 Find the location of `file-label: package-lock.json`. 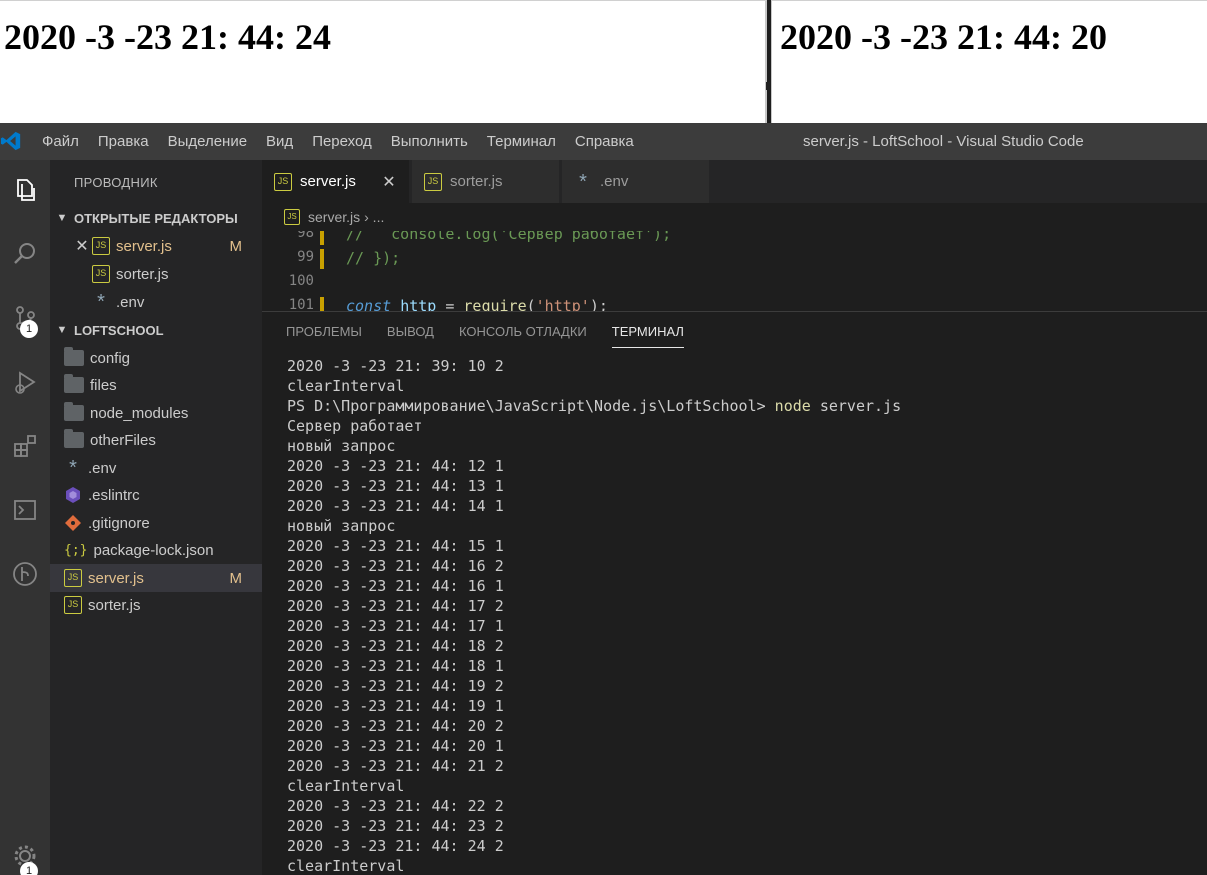

file-label: package-lock.json is located at coordinates (153, 550).